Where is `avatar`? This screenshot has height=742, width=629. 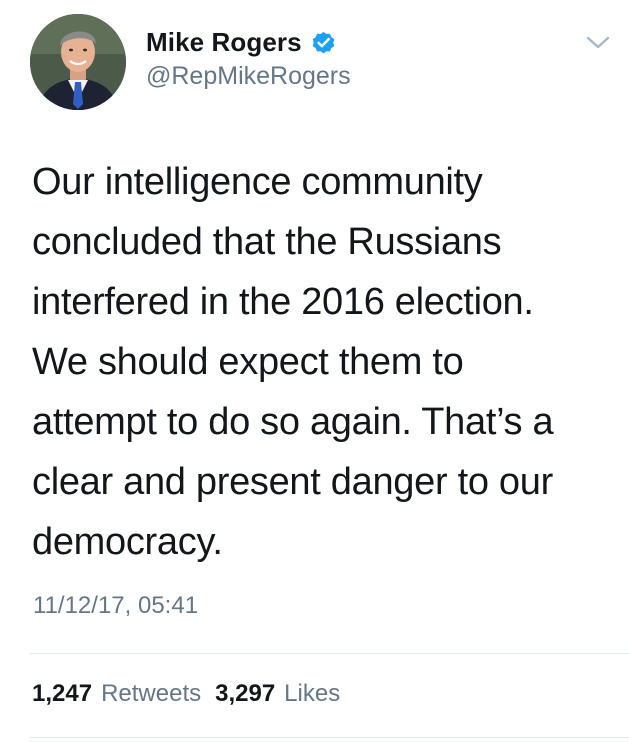 avatar is located at coordinates (78, 62).